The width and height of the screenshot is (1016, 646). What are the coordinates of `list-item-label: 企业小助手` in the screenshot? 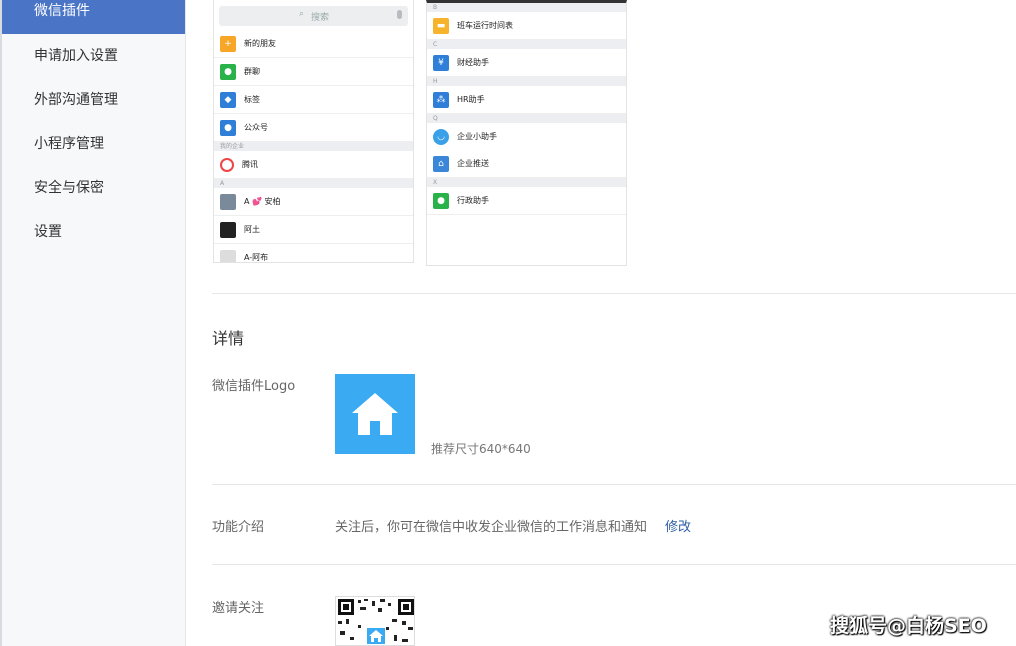 It's located at (477, 136).